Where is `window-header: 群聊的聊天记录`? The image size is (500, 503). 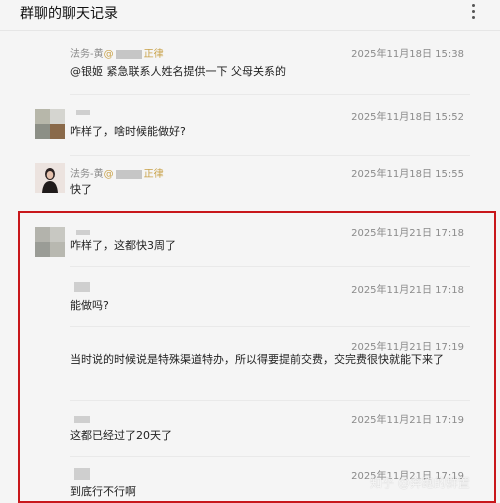 window-header: 群聊的聊天记录 is located at coordinates (250, 15).